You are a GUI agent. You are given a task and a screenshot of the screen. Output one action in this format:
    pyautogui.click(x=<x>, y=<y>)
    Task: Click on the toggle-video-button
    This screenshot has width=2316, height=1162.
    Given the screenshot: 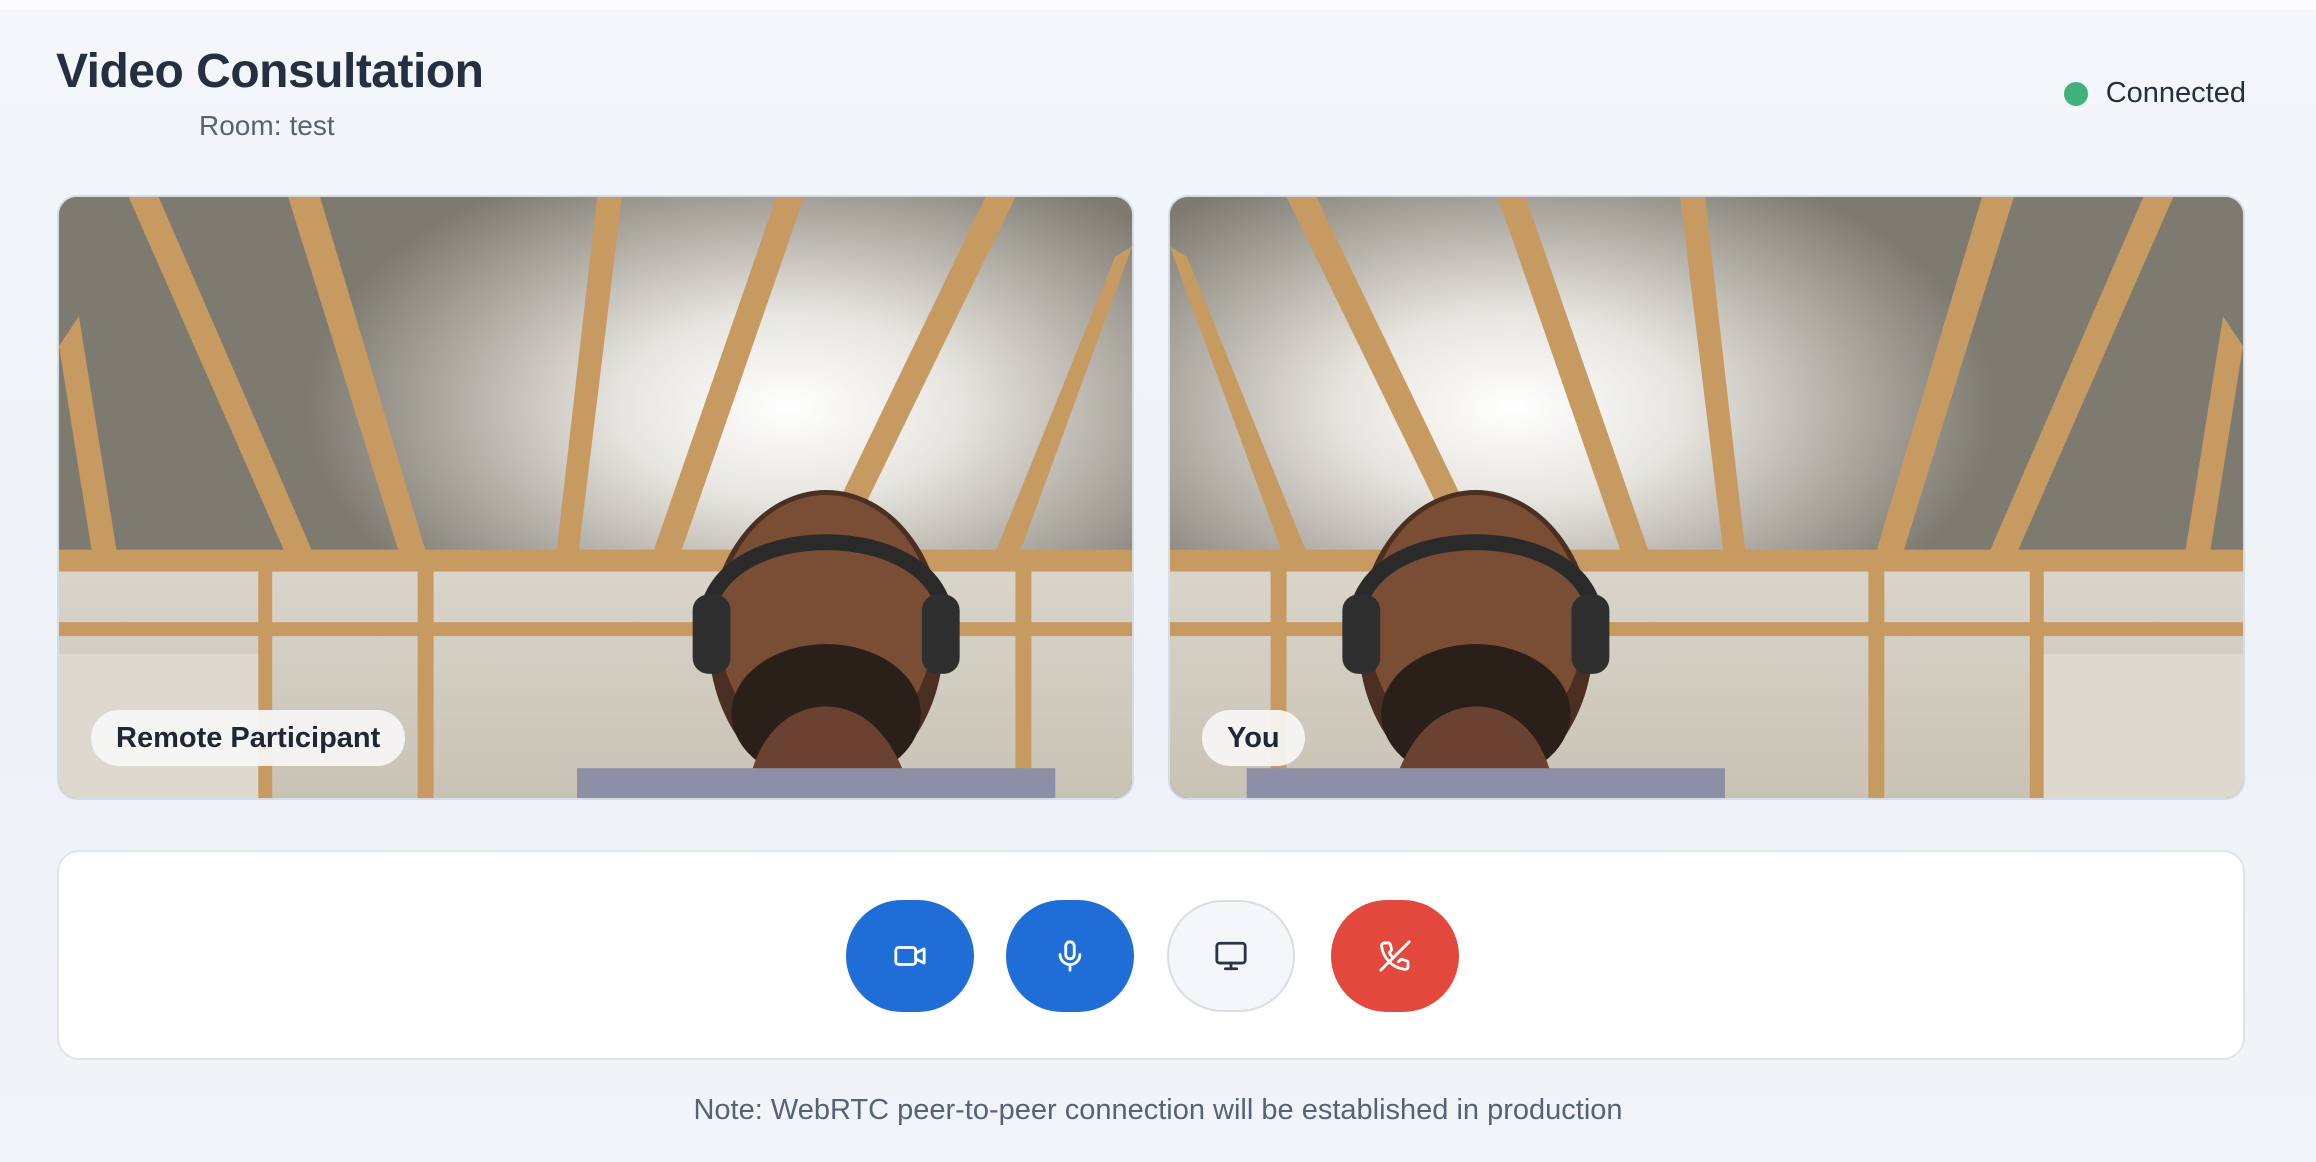 What is the action you would take?
    pyautogui.click(x=910, y=956)
    